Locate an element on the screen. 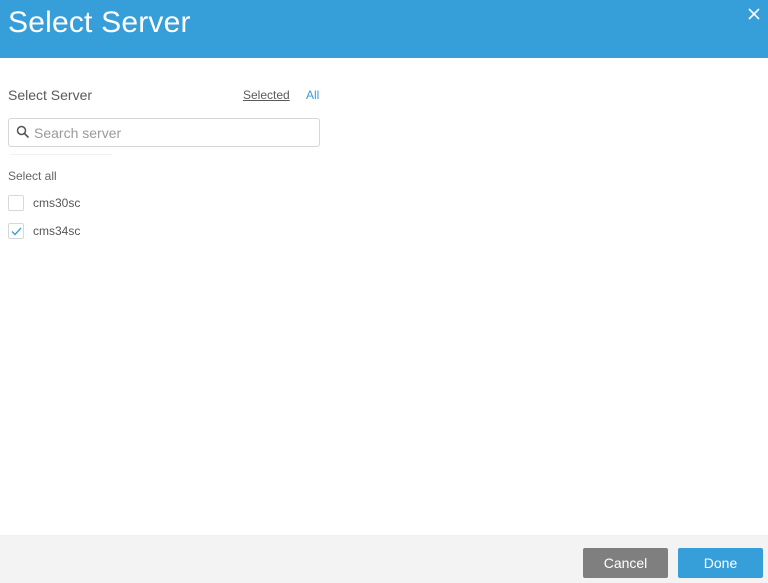 This screenshot has height=583, width=768. section-label: Select Server is located at coordinates (50, 95).